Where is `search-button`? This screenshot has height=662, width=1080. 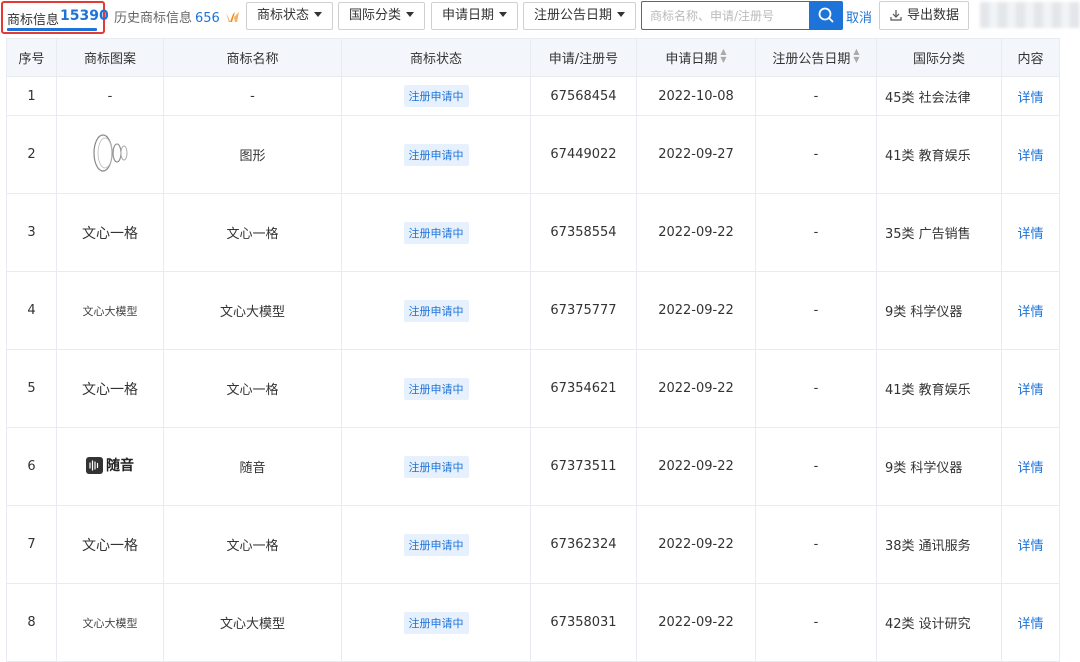 search-button is located at coordinates (826, 15).